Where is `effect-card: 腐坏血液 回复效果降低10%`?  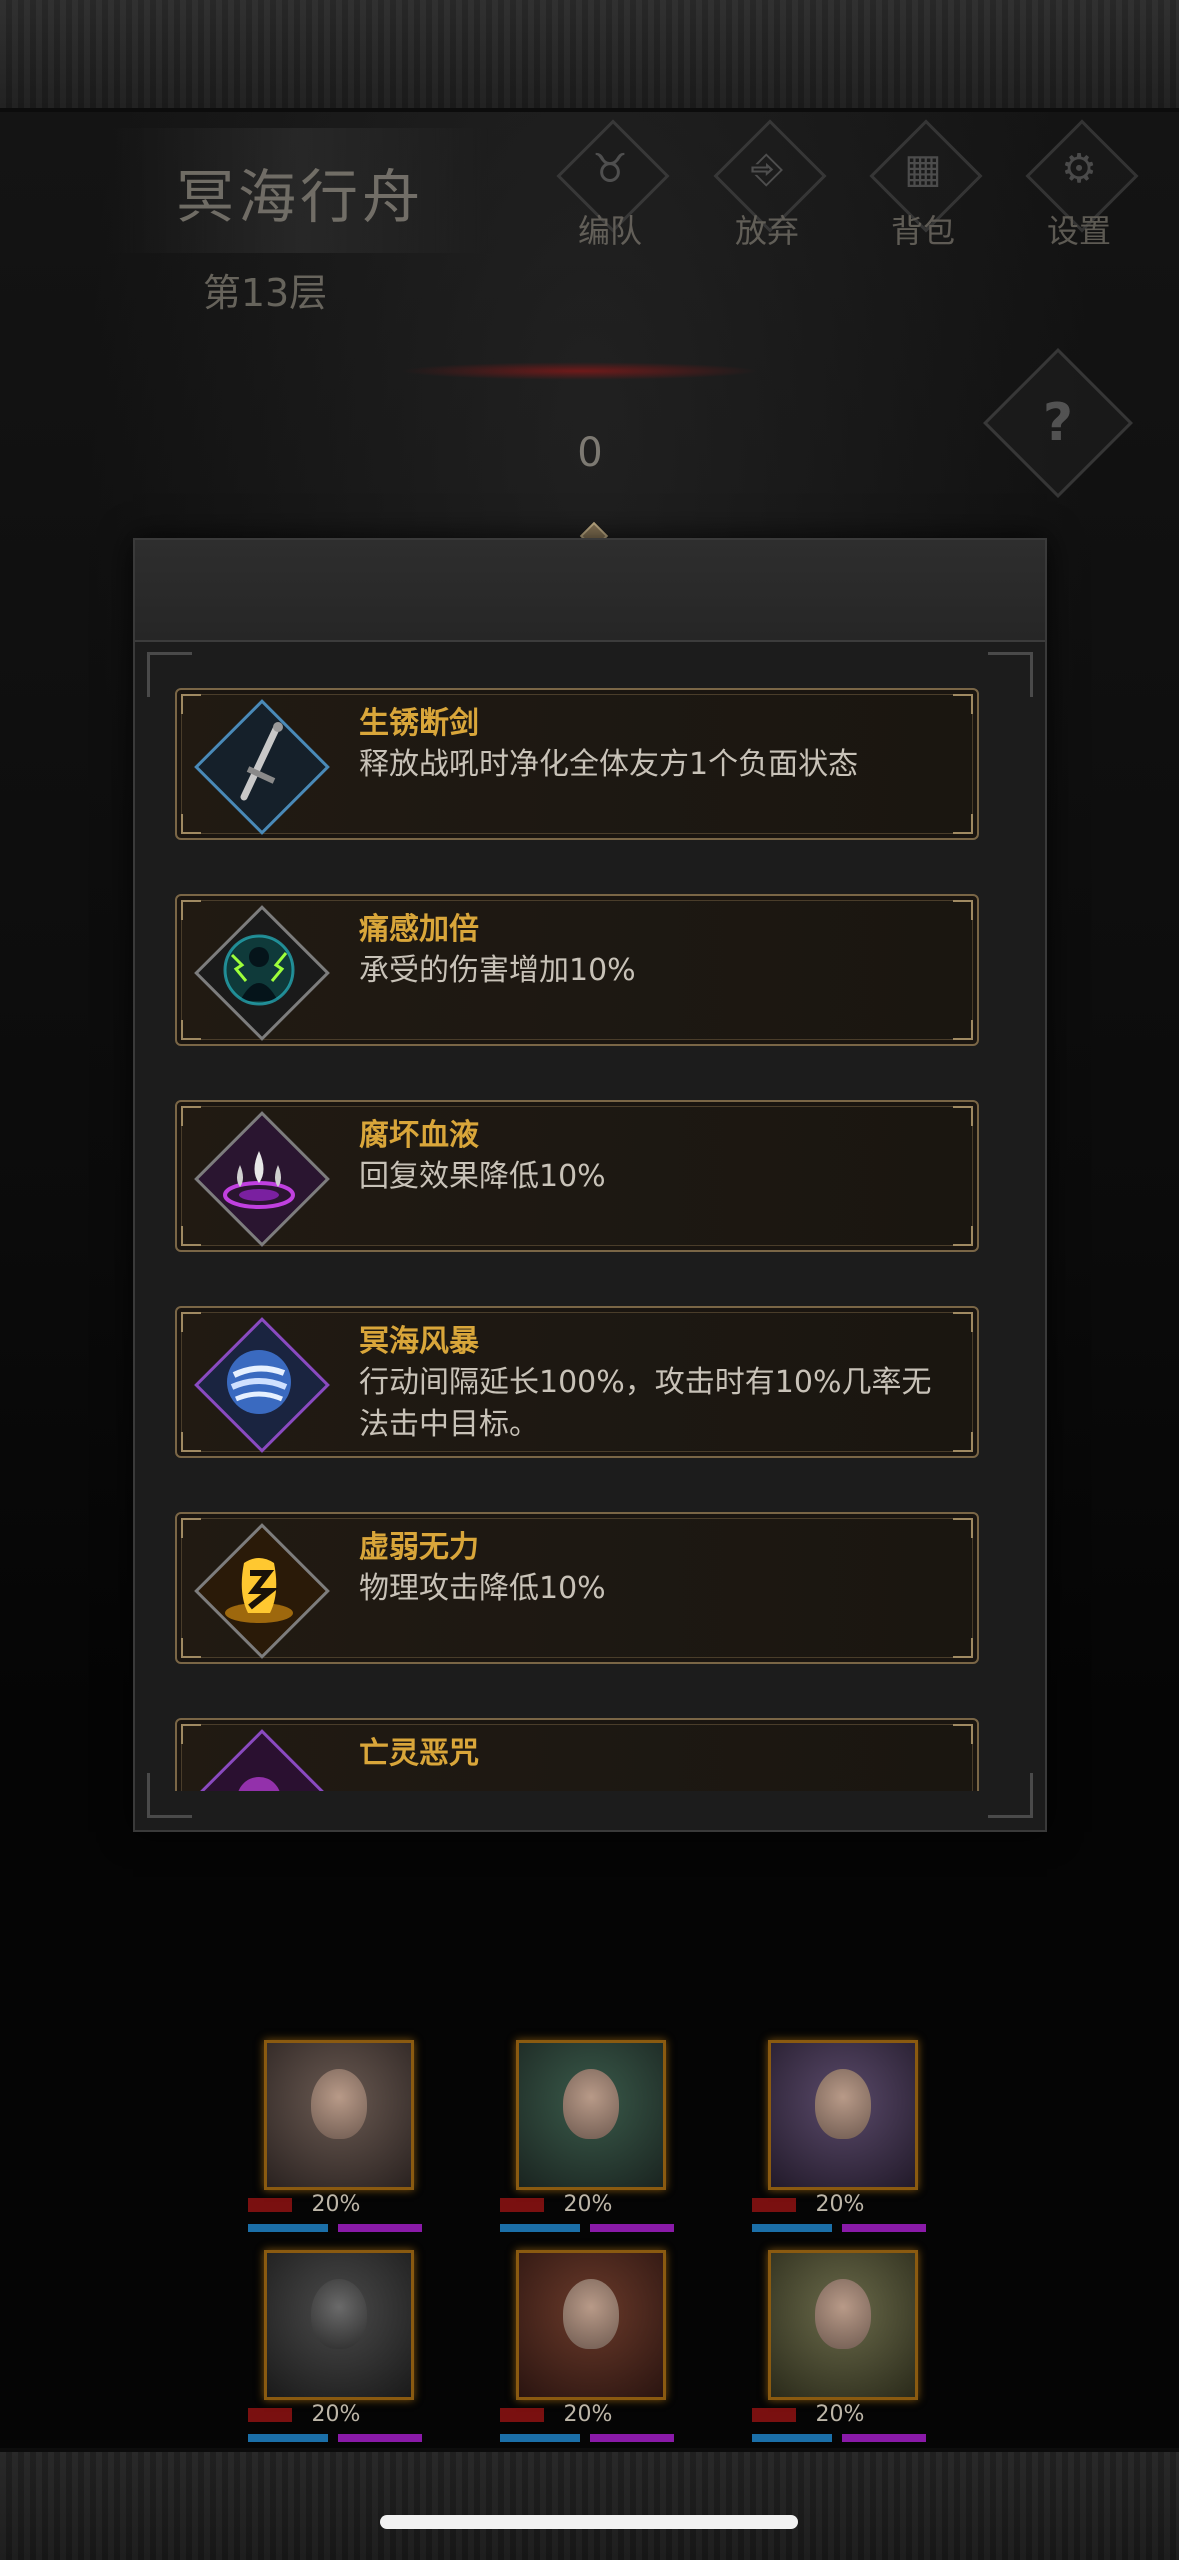 effect-card: 腐坏血液 回复效果降低10% is located at coordinates (577, 1176).